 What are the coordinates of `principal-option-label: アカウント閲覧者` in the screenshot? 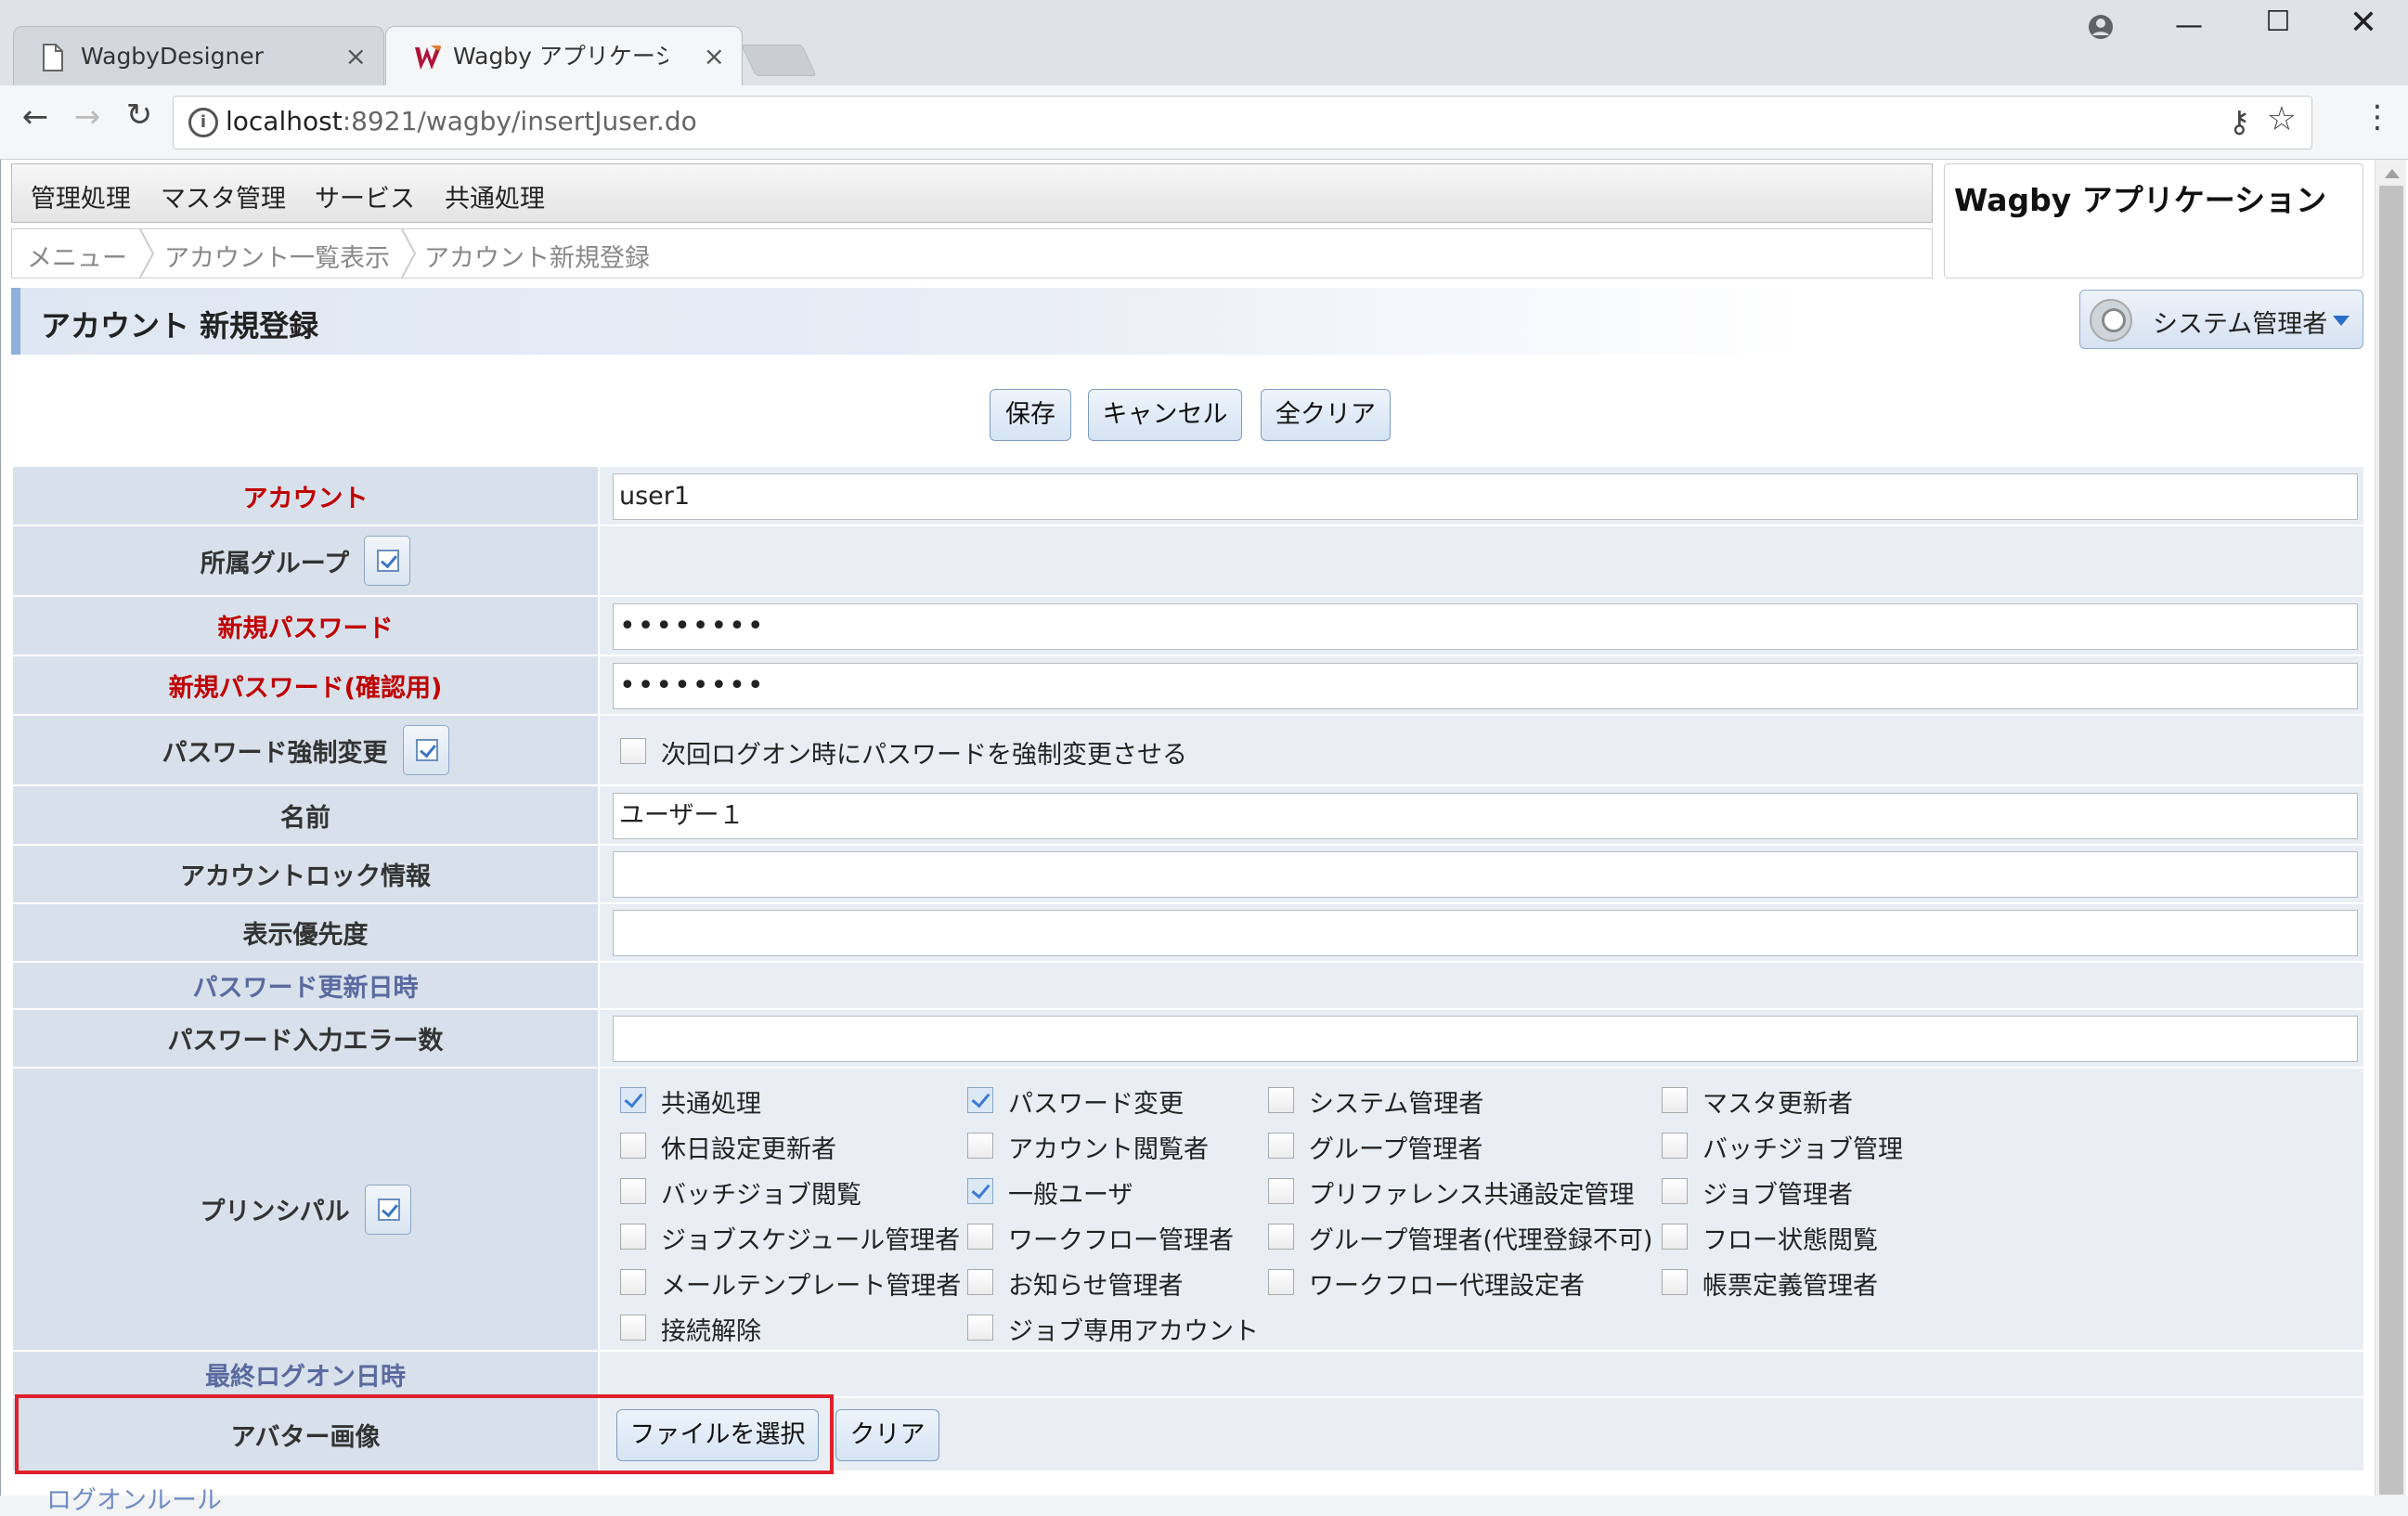 It's located at (1108, 1149).